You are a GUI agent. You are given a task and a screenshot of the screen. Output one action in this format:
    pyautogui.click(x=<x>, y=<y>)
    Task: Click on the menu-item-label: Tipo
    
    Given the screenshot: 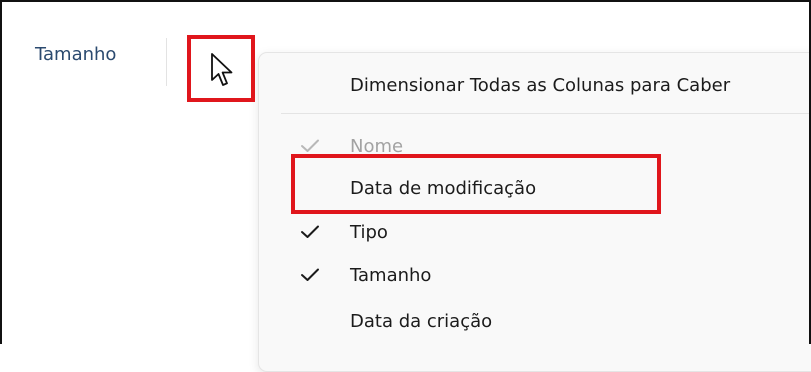 What is the action you would take?
    pyautogui.click(x=369, y=232)
    